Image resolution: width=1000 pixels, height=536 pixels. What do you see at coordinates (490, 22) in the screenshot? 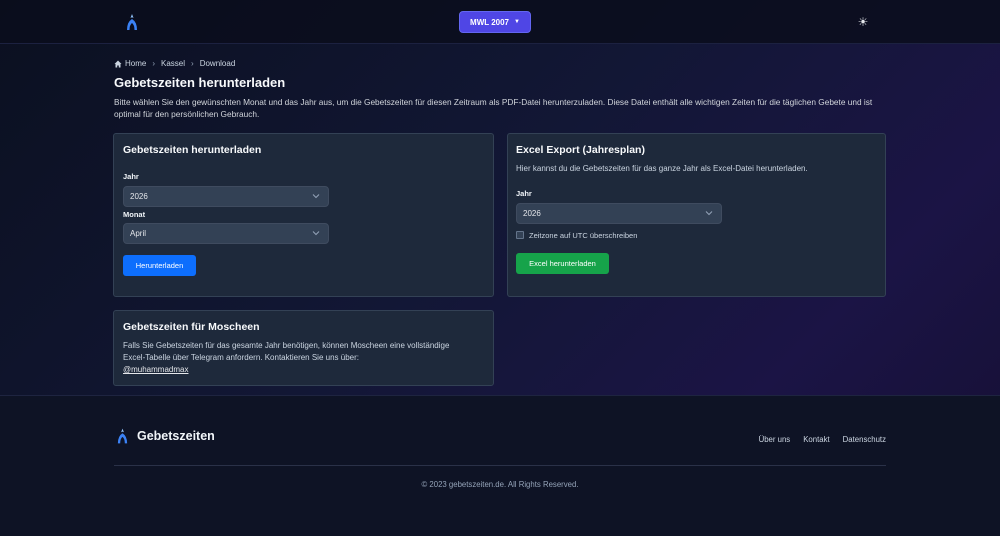
I see `calculation-method-label: MWL 2007` at bounding box center [490, 22].